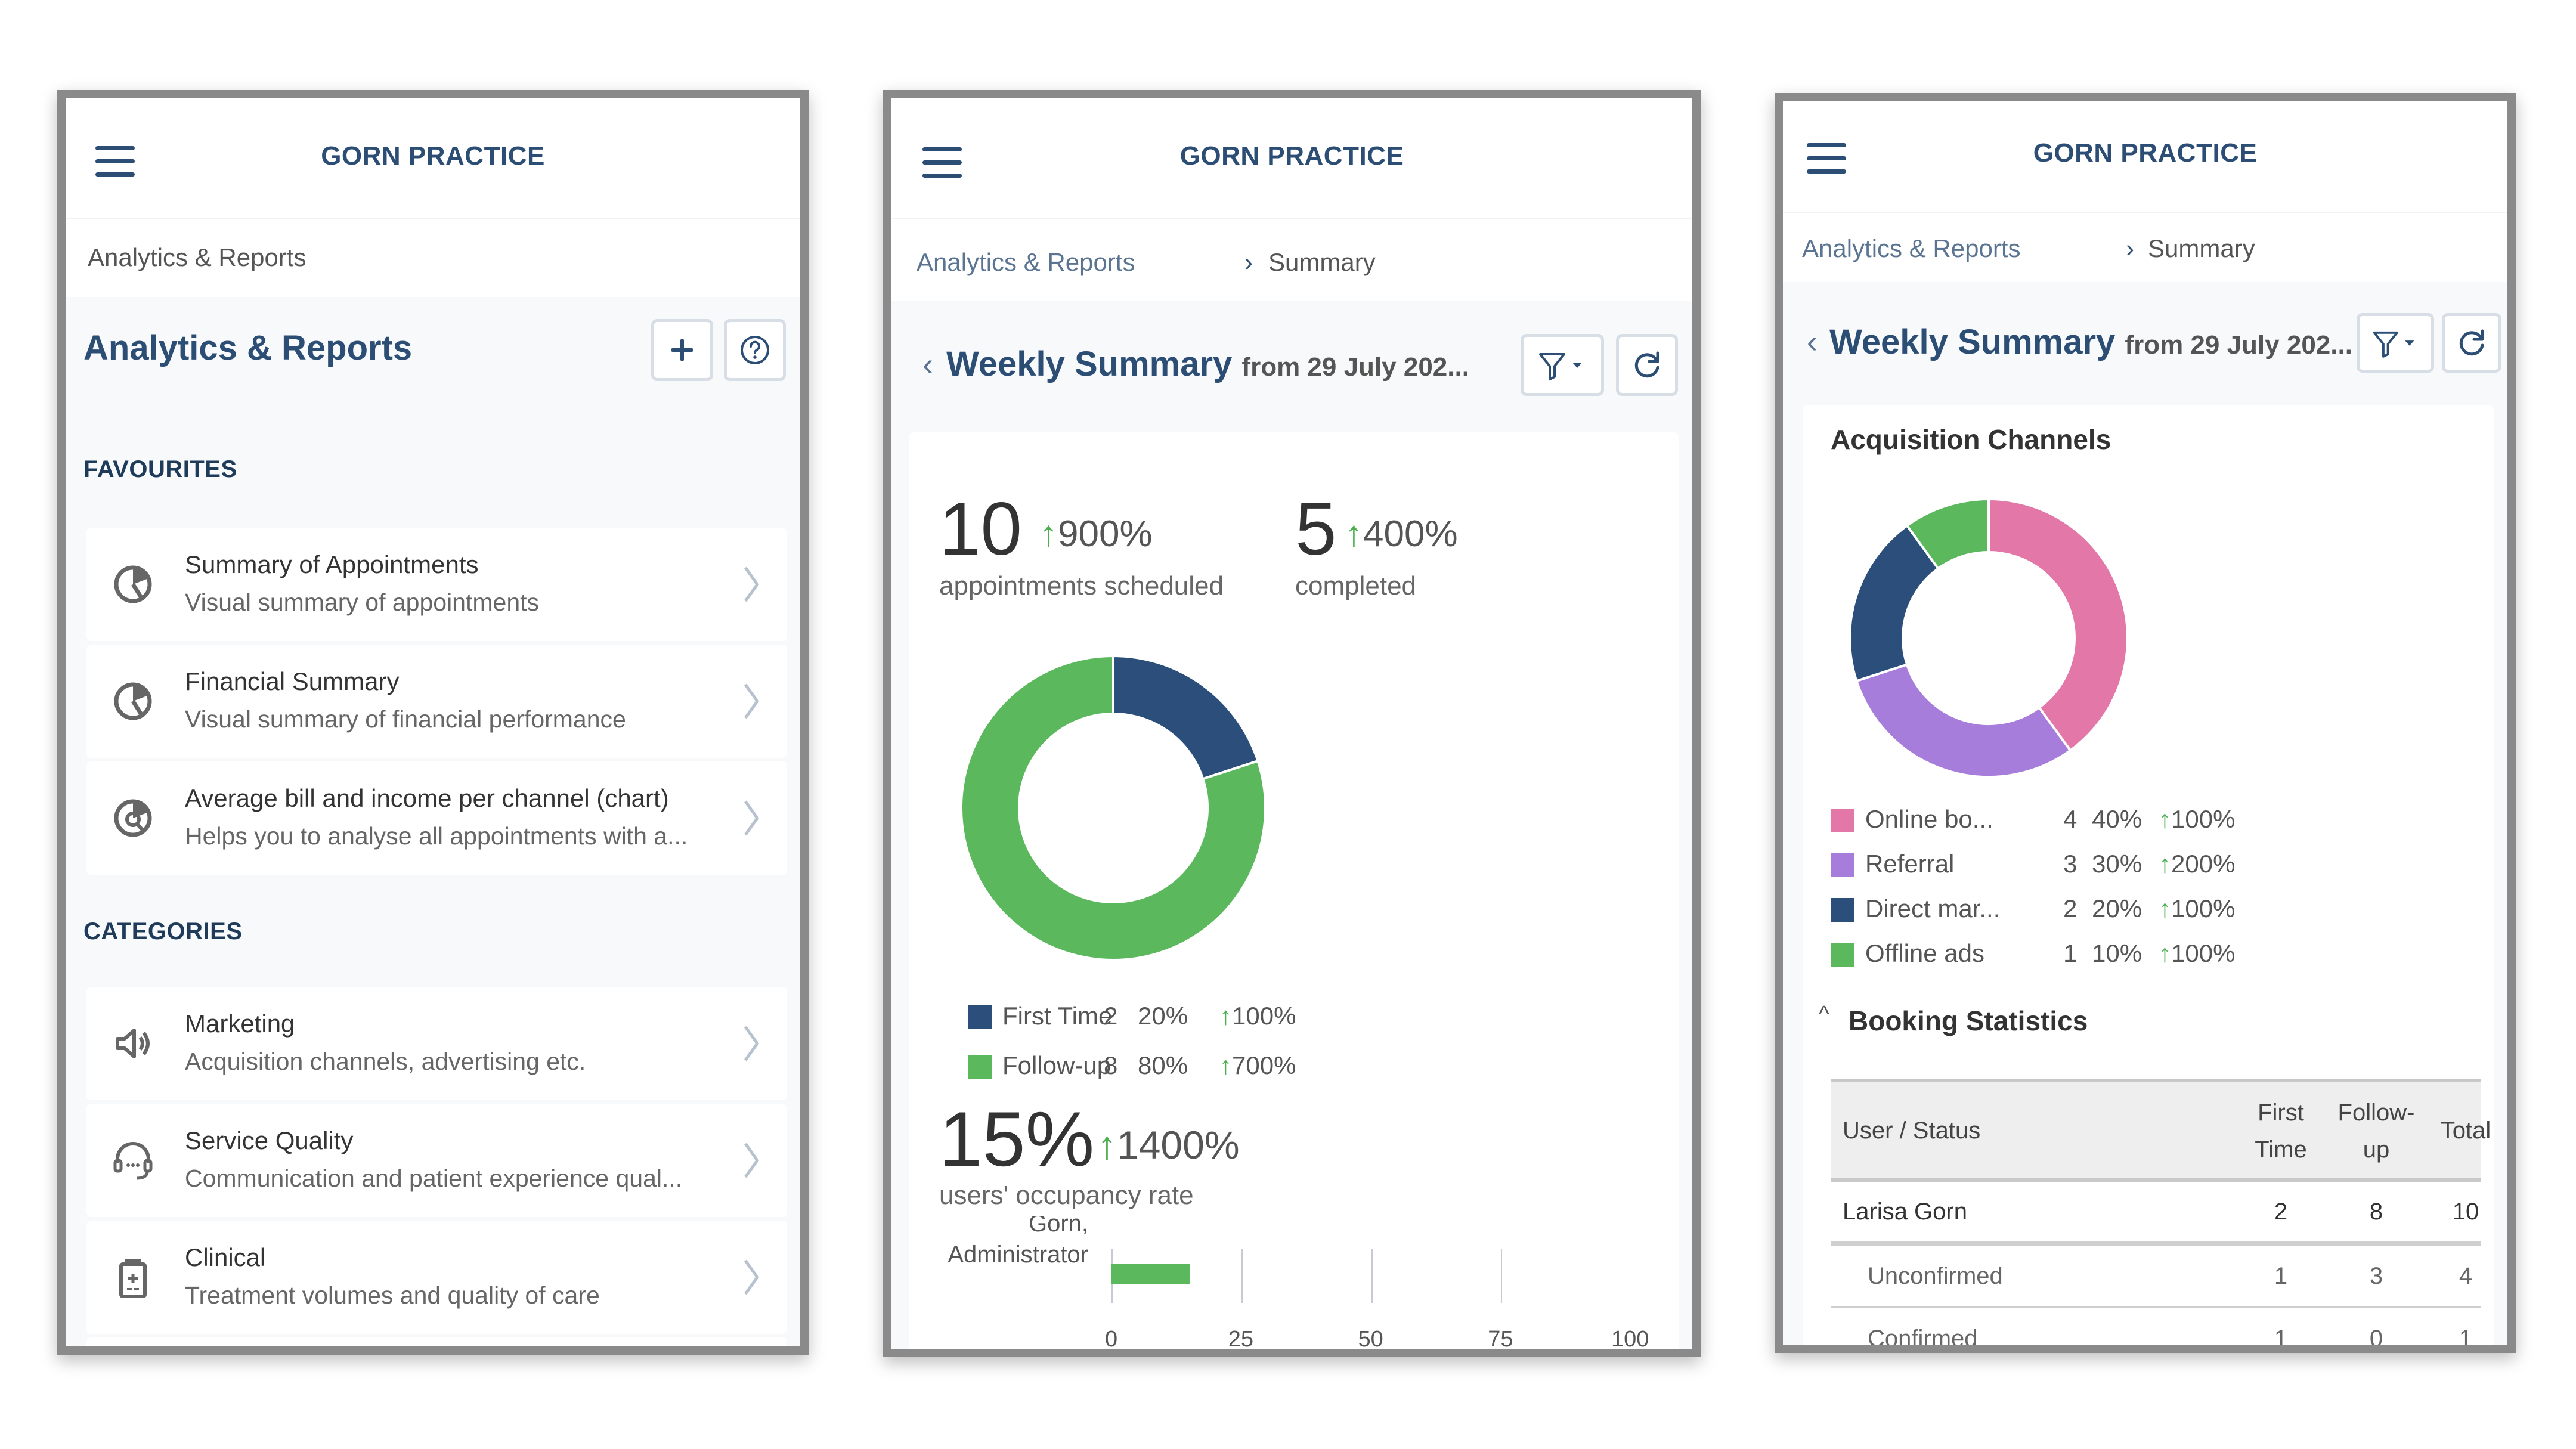 This screenshot has height=1449, width=2576. What do you see at coordinates (2156, 1277) in the screenshot?
I see `table-row: Unconfirmed 1 3 4` at bounding box center [2156, 1277].